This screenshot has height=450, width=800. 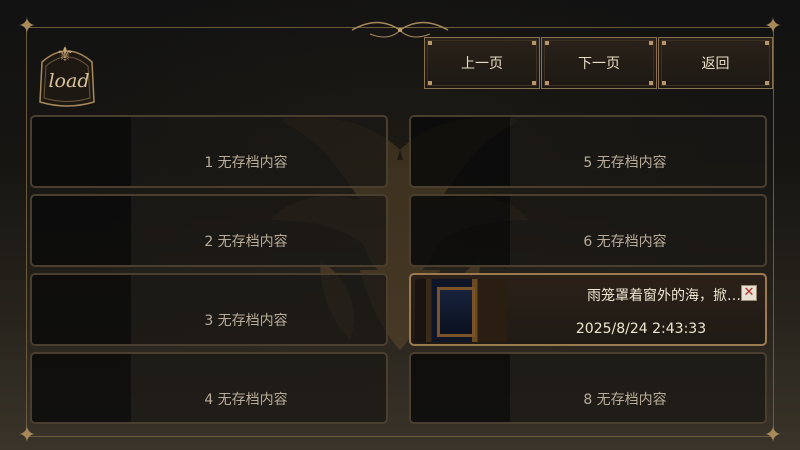 What do you see at coordinates (209, 230) in the screenshot?
I see `save-slot-2: 2 无存档内容` at bounding box center [209, 230].